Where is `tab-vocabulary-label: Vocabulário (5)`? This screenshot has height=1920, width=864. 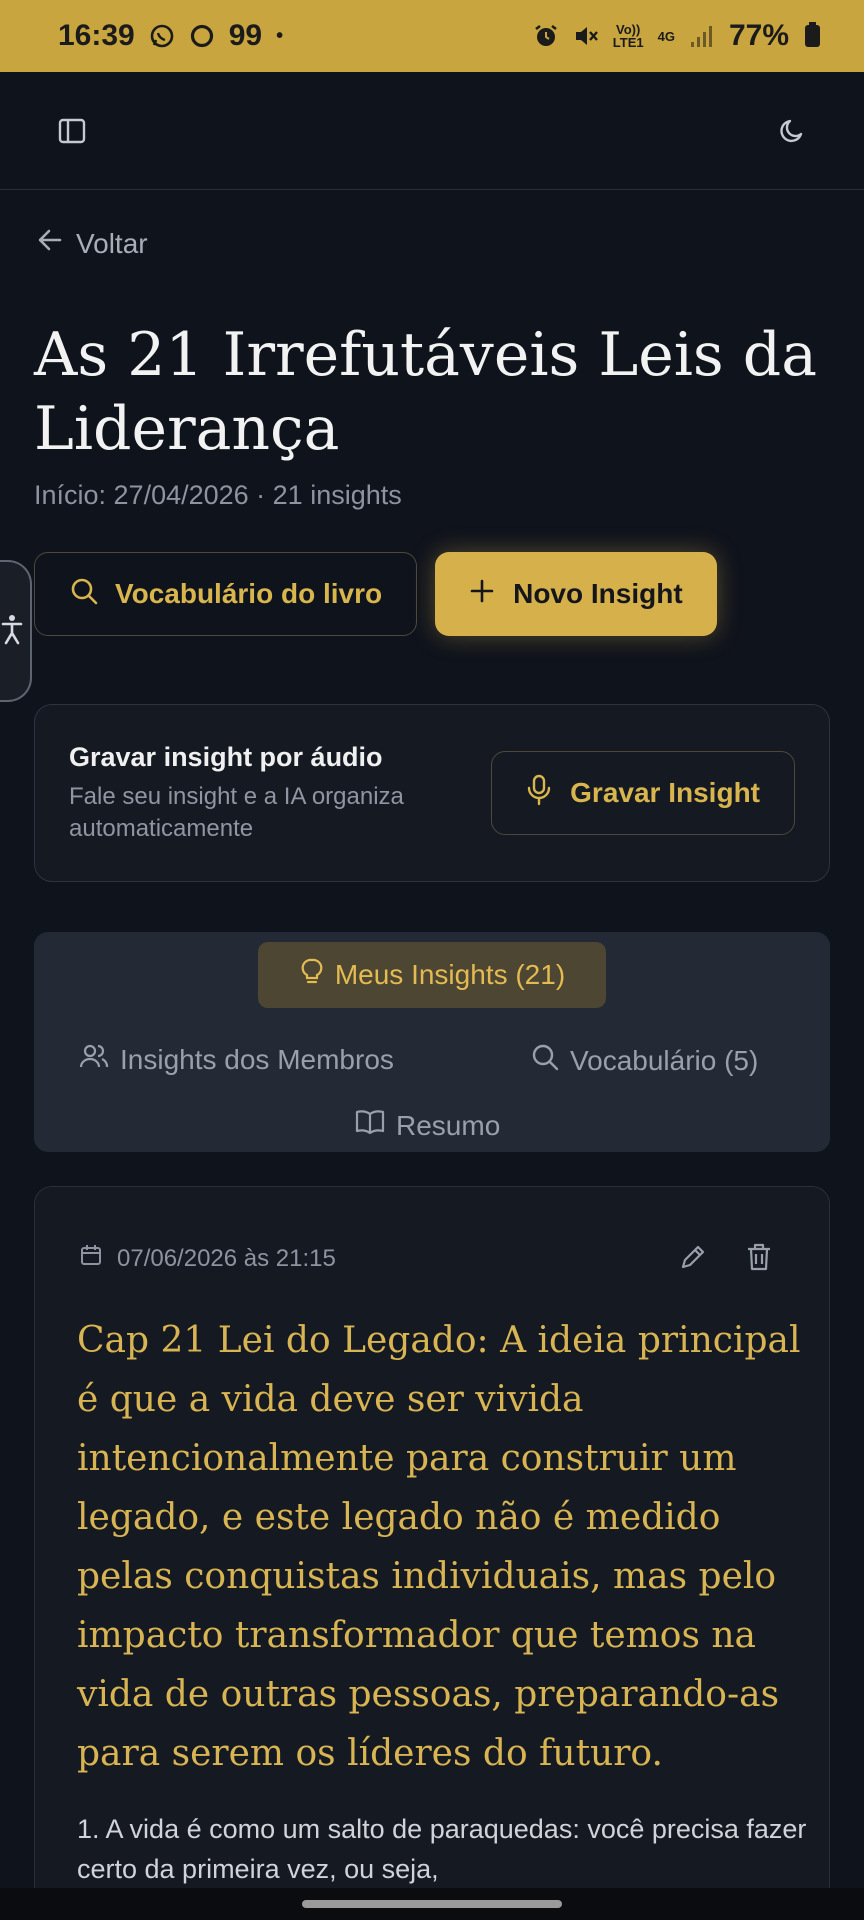
tab-vocabulary-label: Vocabulário (5) is located at coordinates (664, 1060).